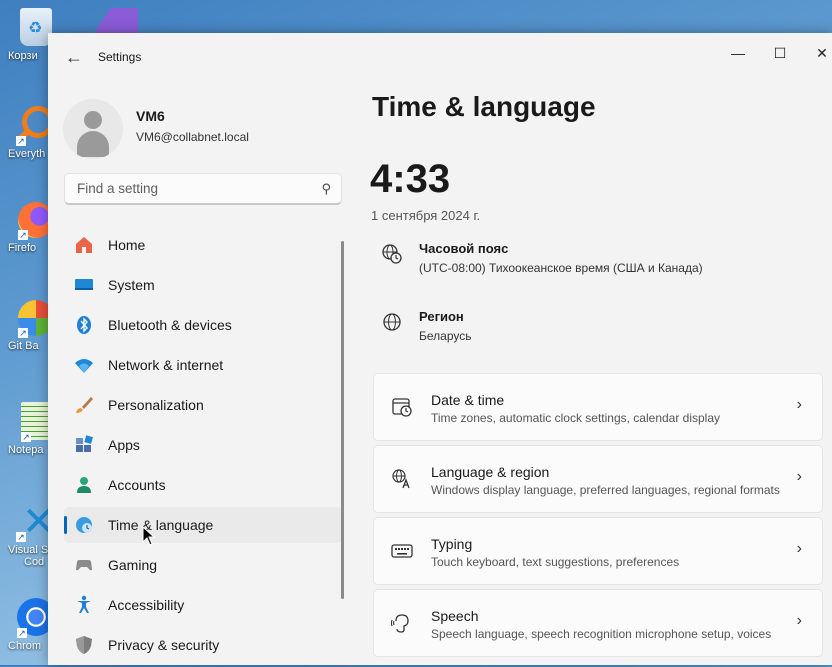 The height and width of the screenshot is (667, 832). What do you see at coordinates (84, 605) in the screenshot?
I see `accessibility-icon` at bounding box center [84, 605].